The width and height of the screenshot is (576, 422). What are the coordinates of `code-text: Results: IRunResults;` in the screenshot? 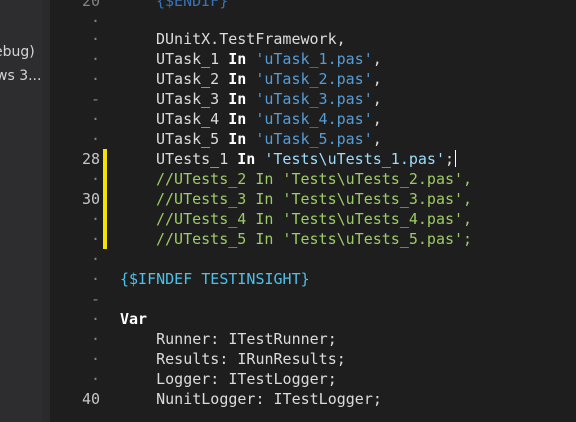 It's located at (233, 359).